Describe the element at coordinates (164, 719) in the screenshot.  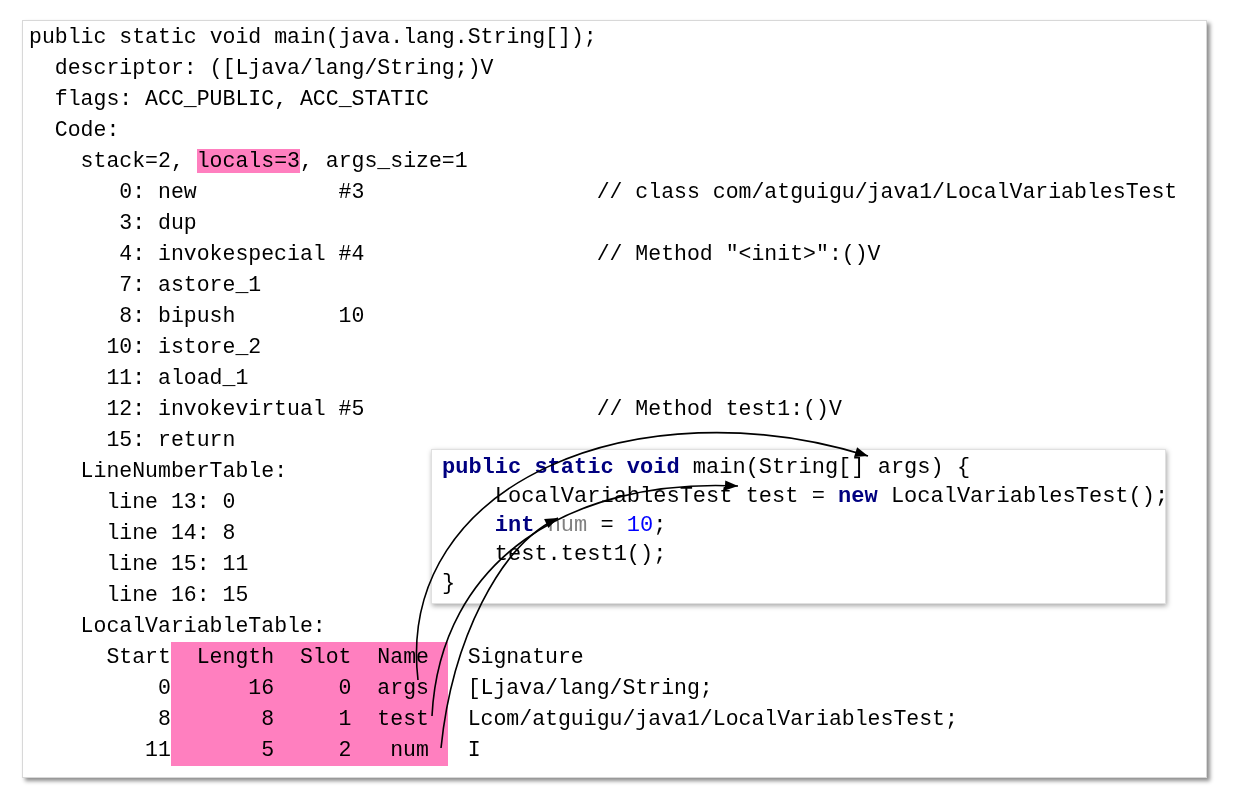
I see `table-cell-text: 8` at that location.